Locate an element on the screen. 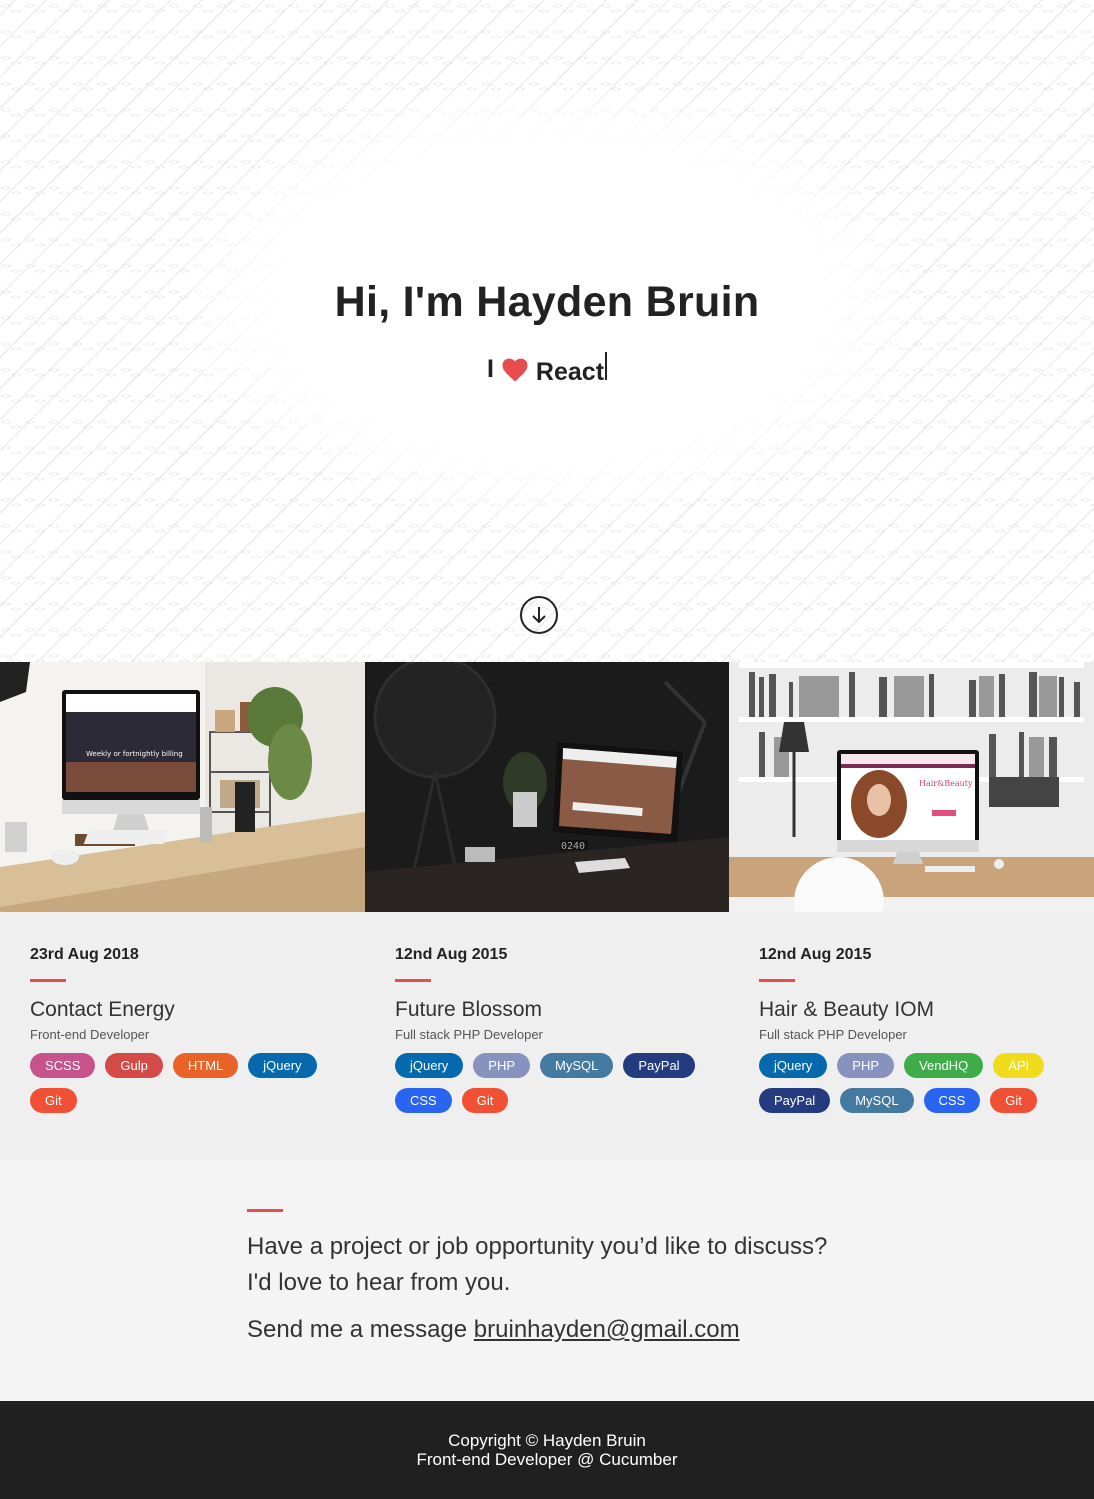  hero-sub-word: React is located at coordinates (571, 369).